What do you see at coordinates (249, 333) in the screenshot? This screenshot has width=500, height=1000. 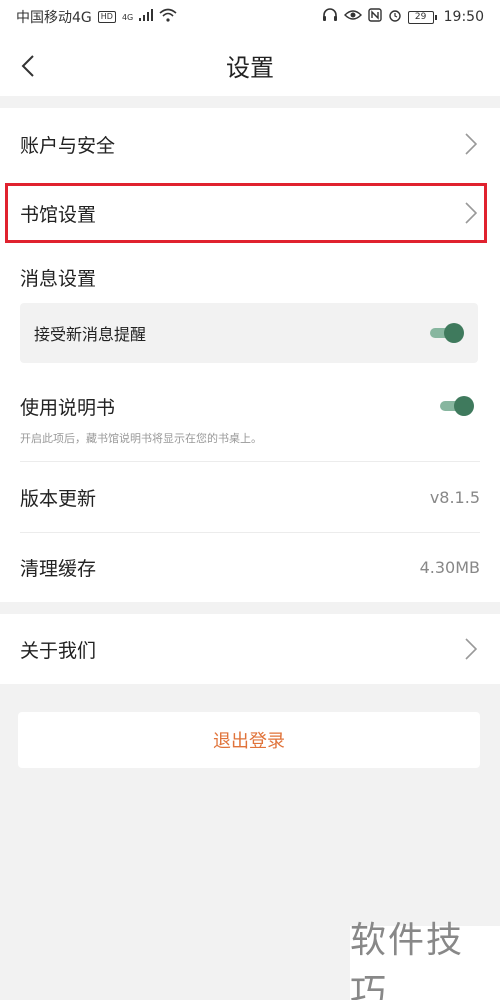 I see `new-message-alert-card: 接受新消息提醒` at bounding box center [249, 333].